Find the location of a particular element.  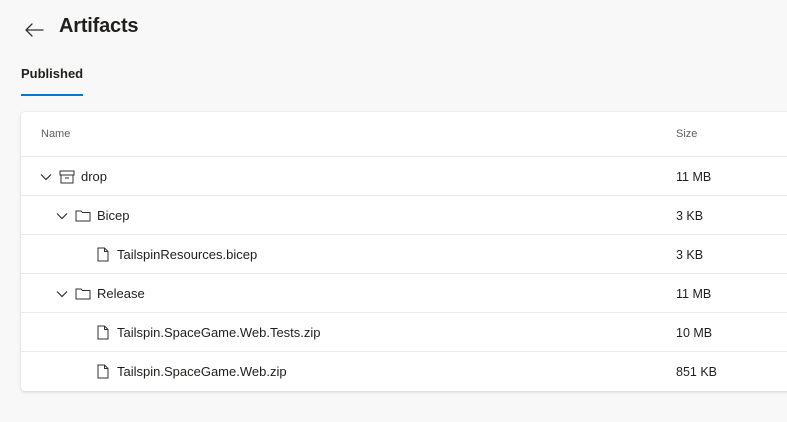

table-row: drop 11 MB is located at coordinates (404, 176).